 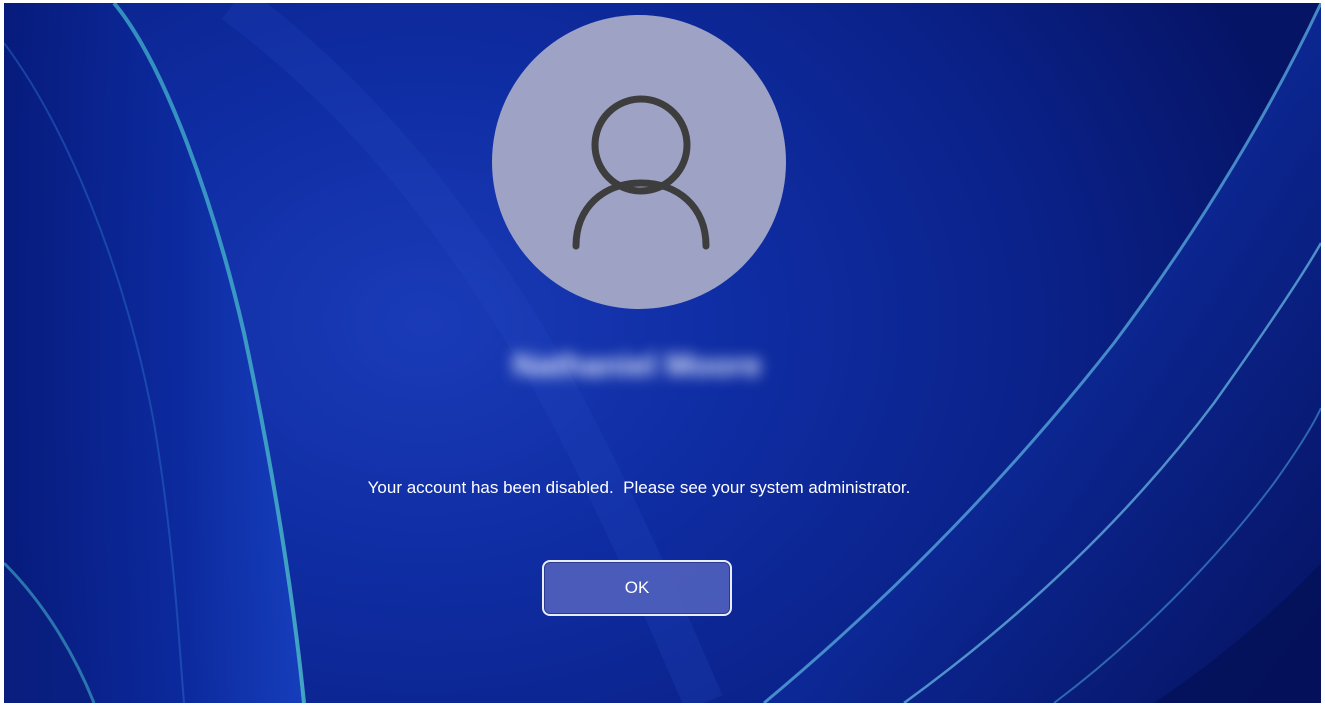 I want to click on user-avatar, so click(x=639, y=162).